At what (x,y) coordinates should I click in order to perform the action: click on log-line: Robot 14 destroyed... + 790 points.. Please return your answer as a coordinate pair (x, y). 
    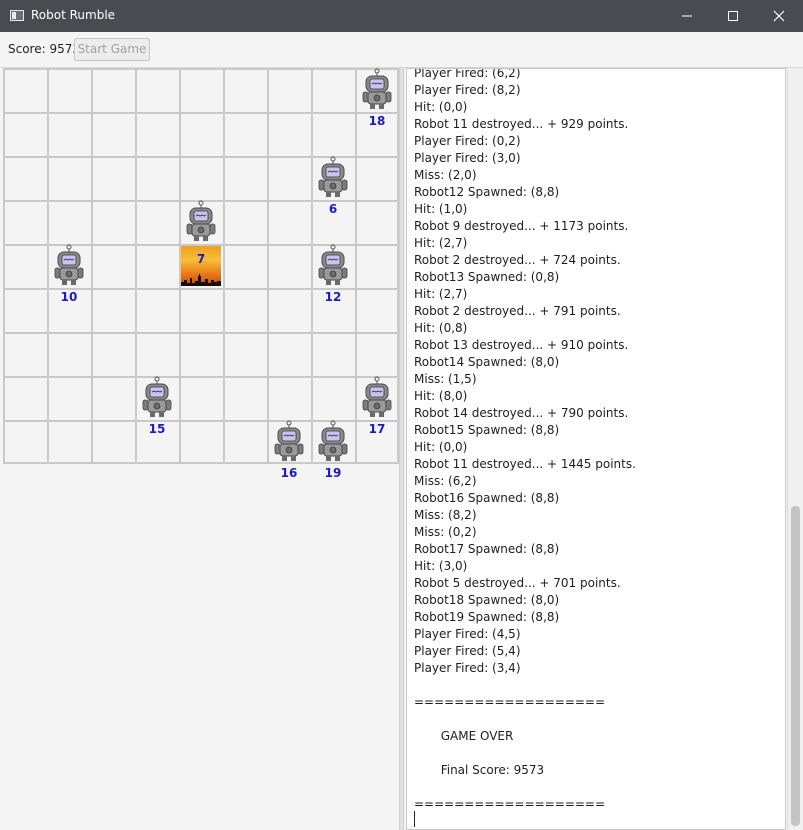
    Looking at the image, I should click on (521, 413).